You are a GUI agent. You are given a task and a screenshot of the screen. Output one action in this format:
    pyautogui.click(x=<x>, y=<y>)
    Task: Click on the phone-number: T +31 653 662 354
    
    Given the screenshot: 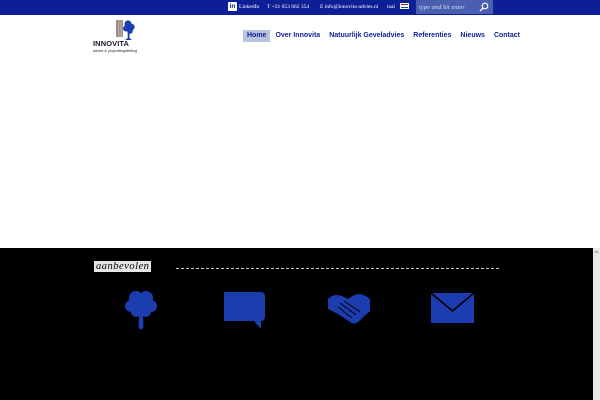 What is the action you would take?
    pyautogui.click(x=288, y=7)
    